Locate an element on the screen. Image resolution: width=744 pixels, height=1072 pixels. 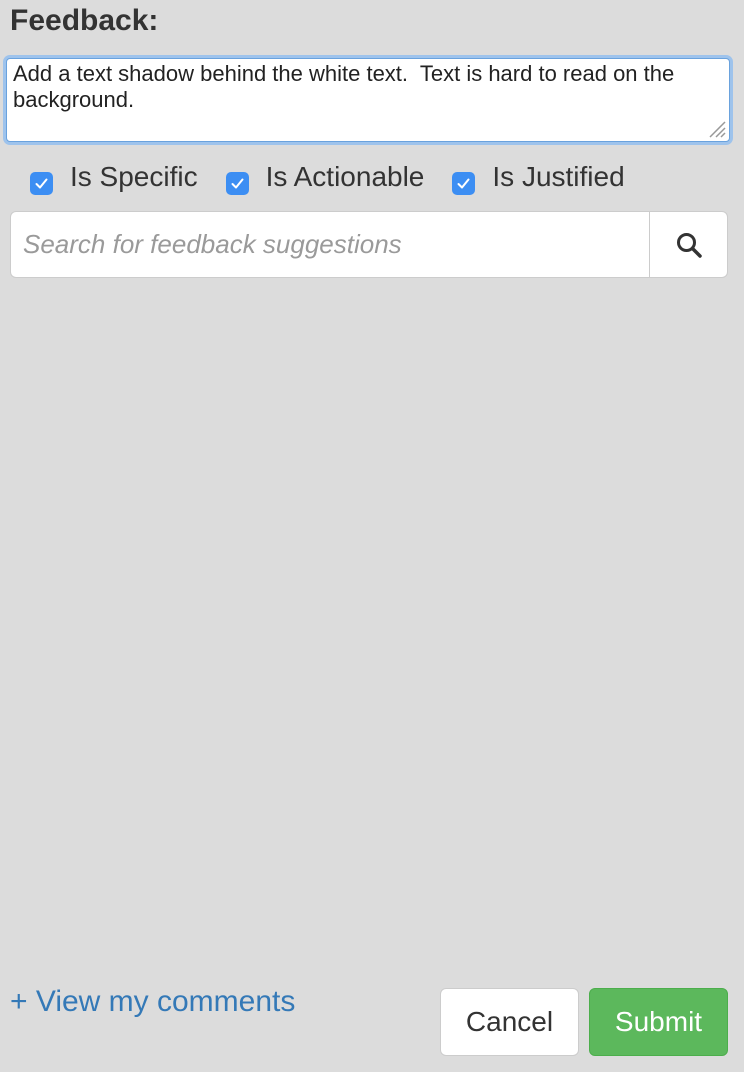
view-my-comments-link: + View my comments is located at coordinates (152, 1002).